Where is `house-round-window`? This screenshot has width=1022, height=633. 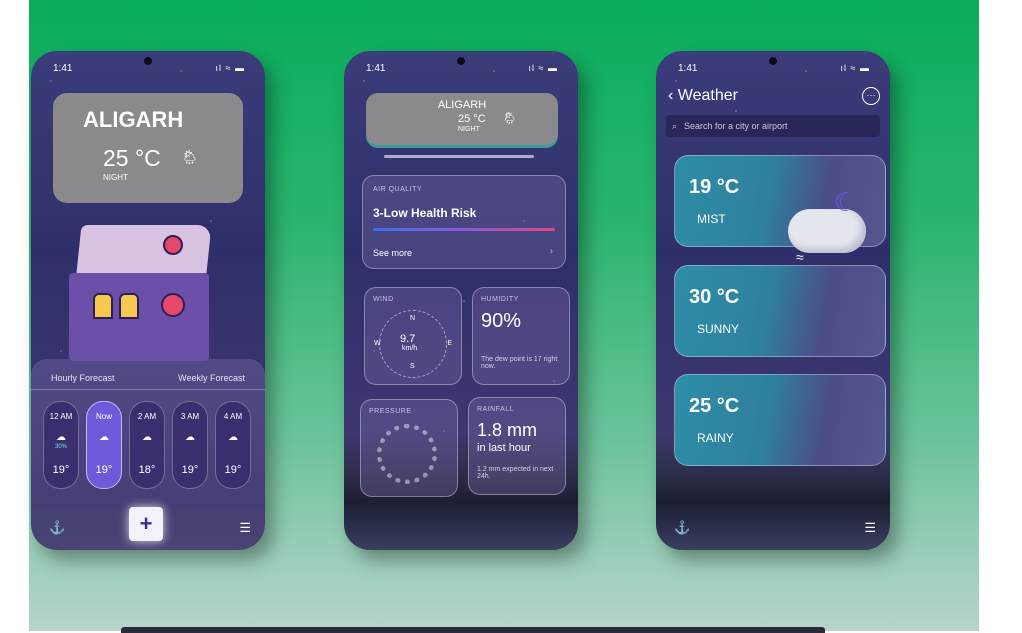 house-round-window is located at coordinates (173, 305).